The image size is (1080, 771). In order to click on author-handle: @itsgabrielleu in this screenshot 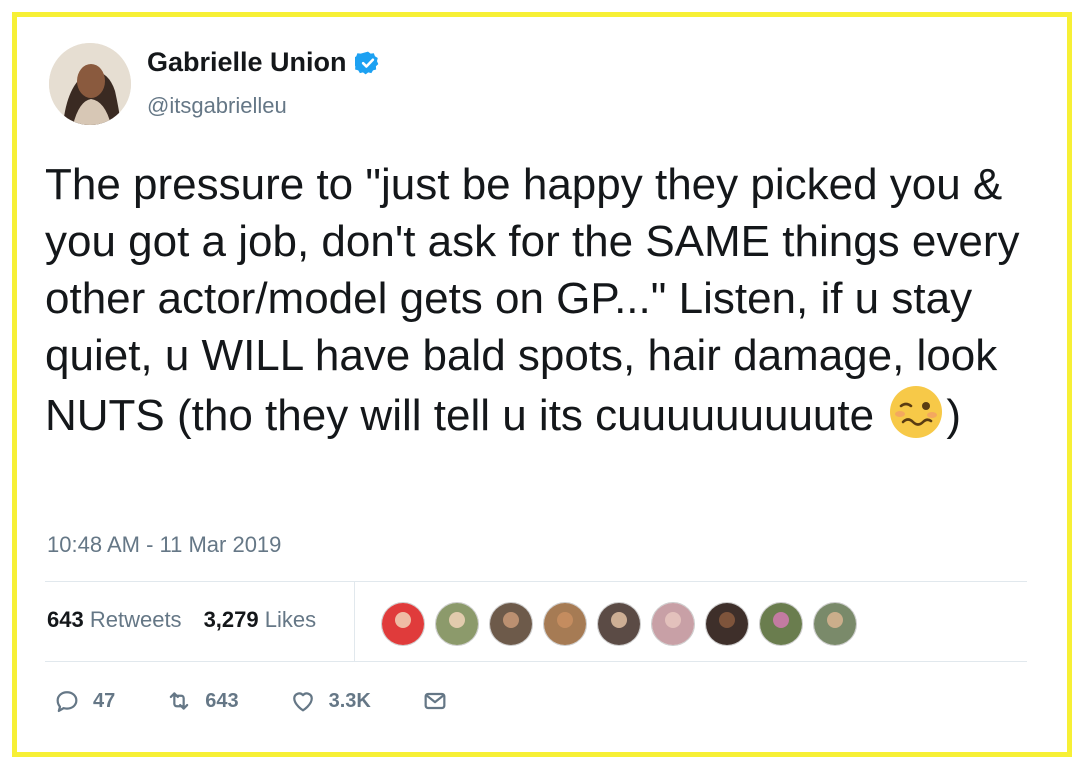, I will do `click(217, 106)`.